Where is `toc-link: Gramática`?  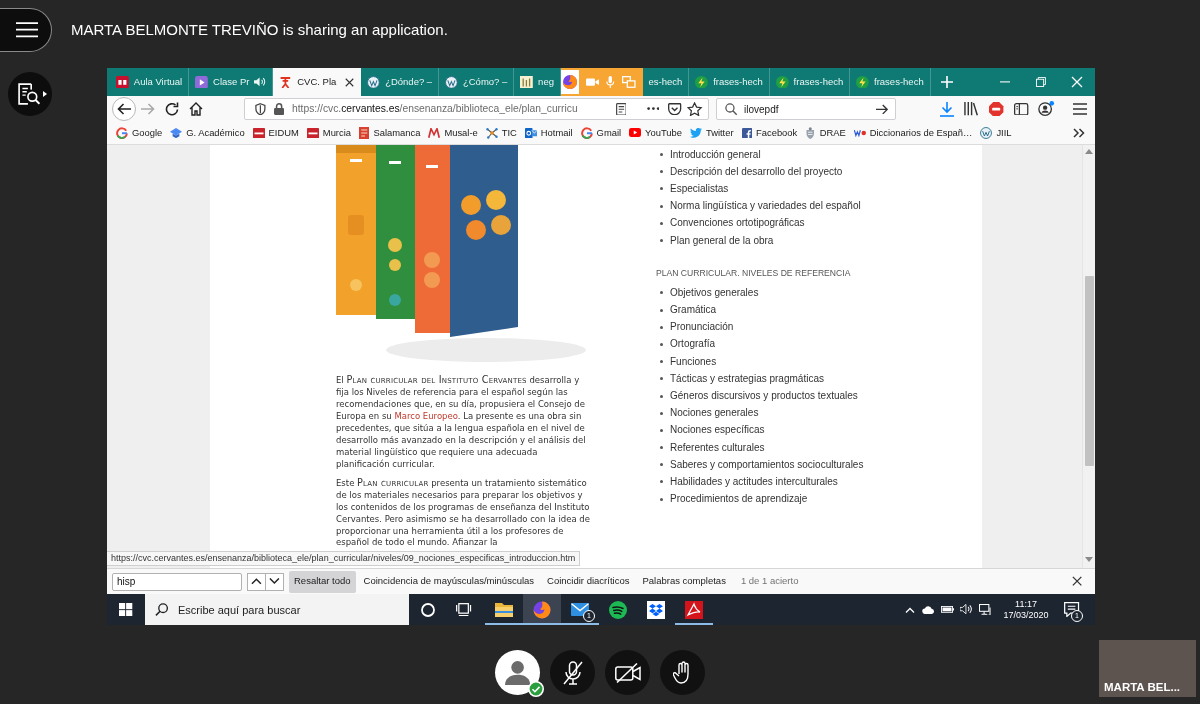
toc-link: Gramática is located at coordinates (693, 310).